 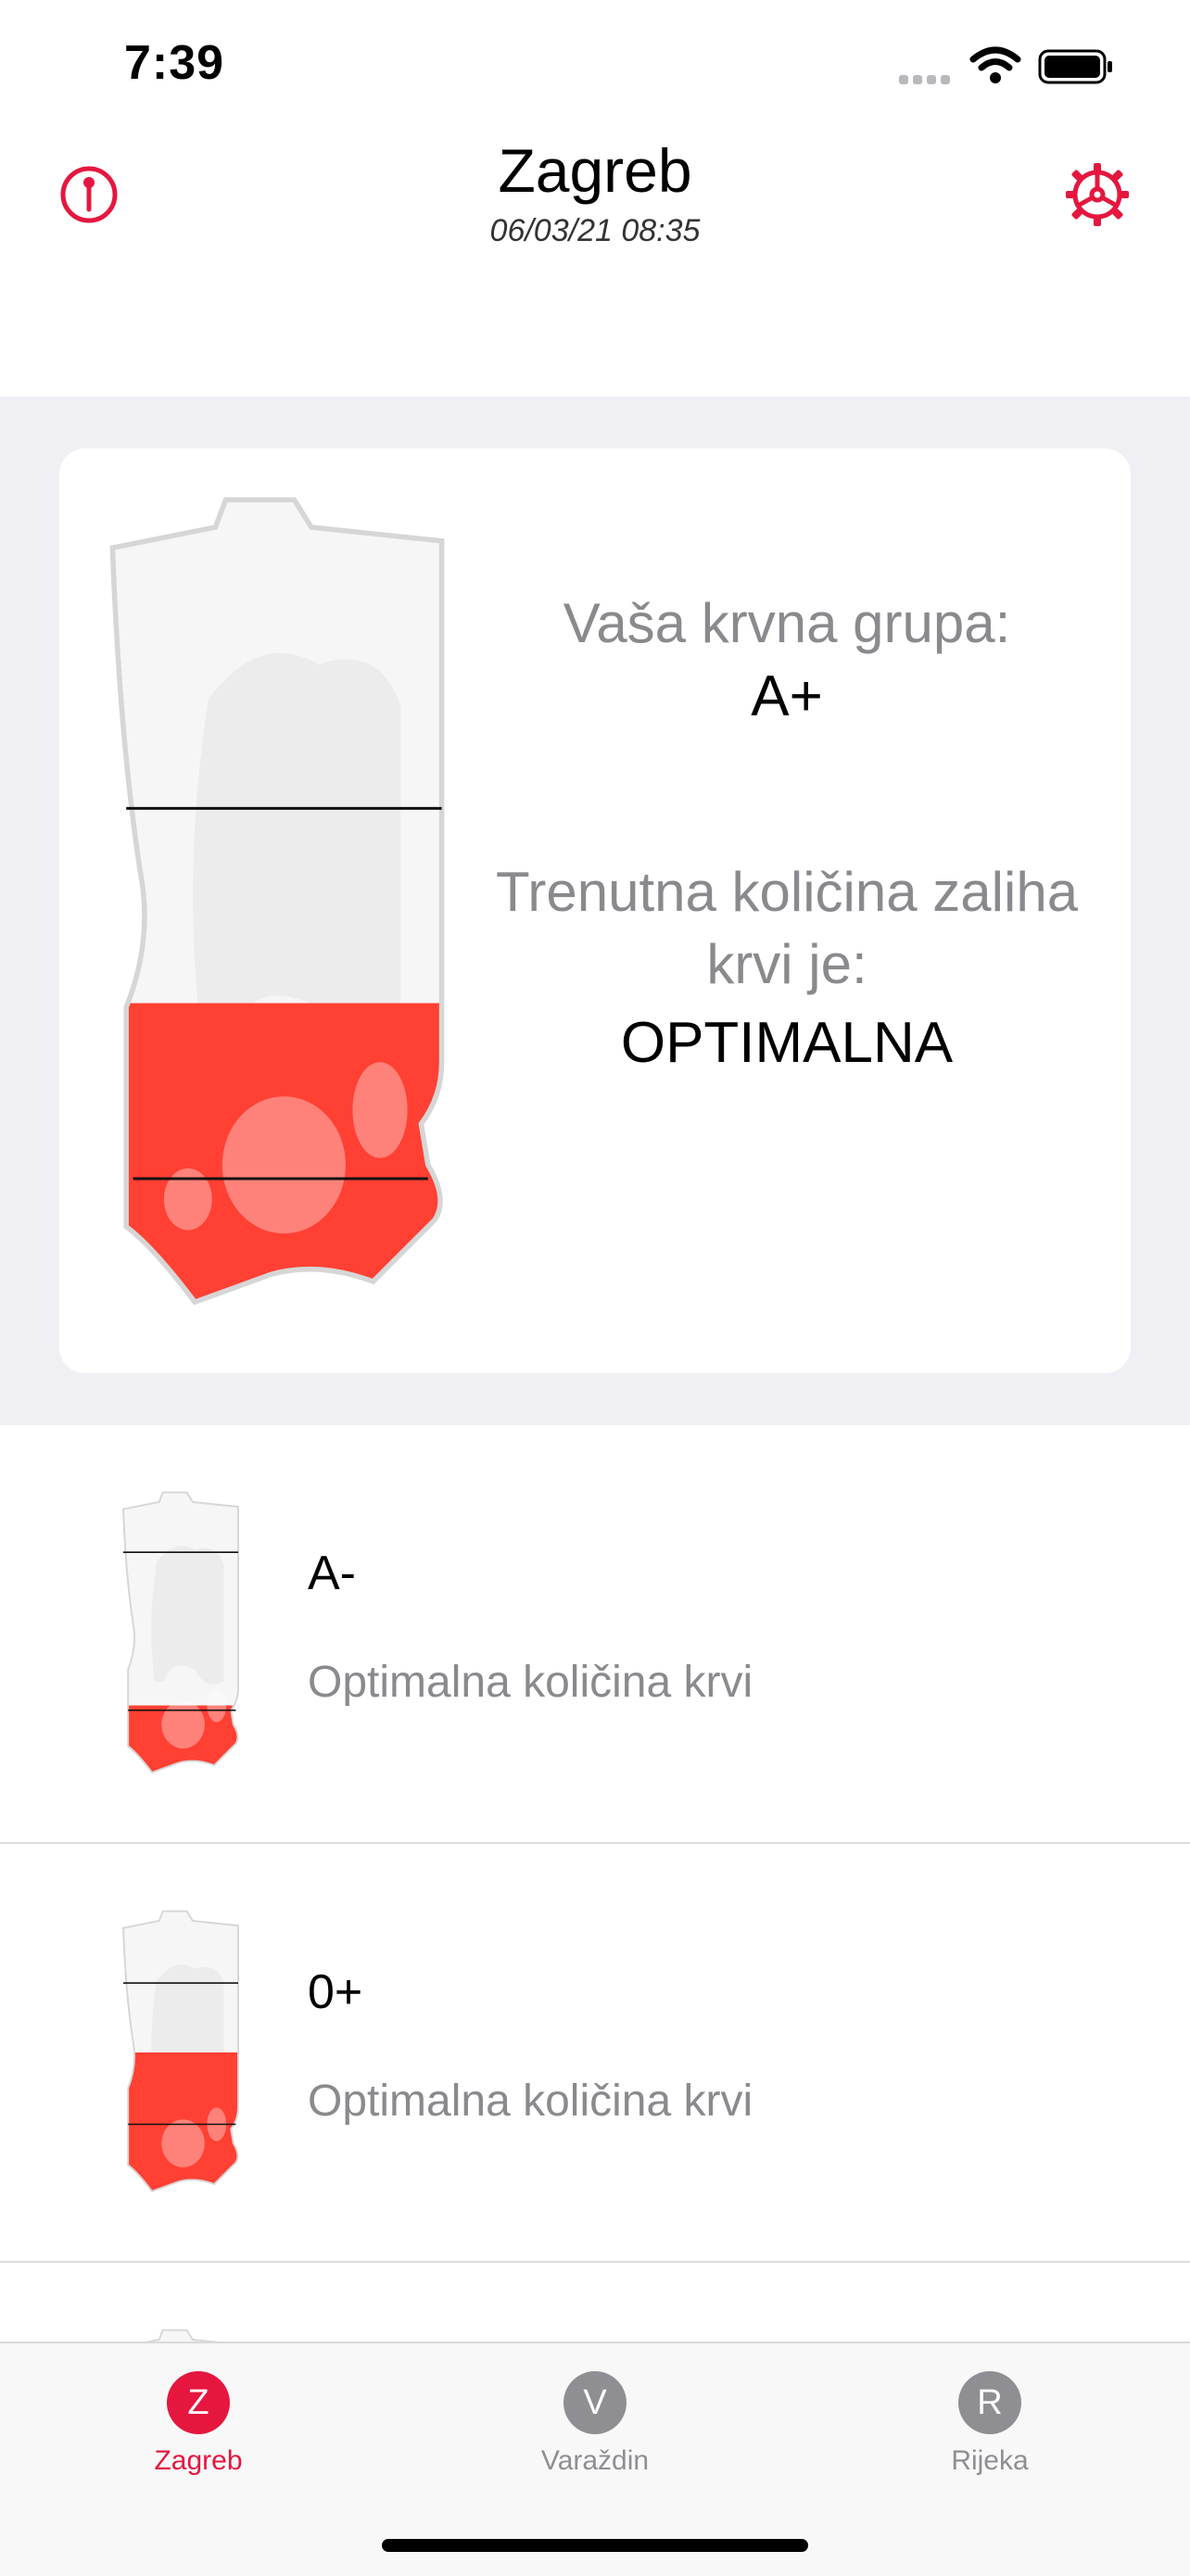 What do you see at coordinates (787, 1043) in the screenshot?
I see `stock-status-value: OPTIMALNA` at bounding box center [787, 1043].